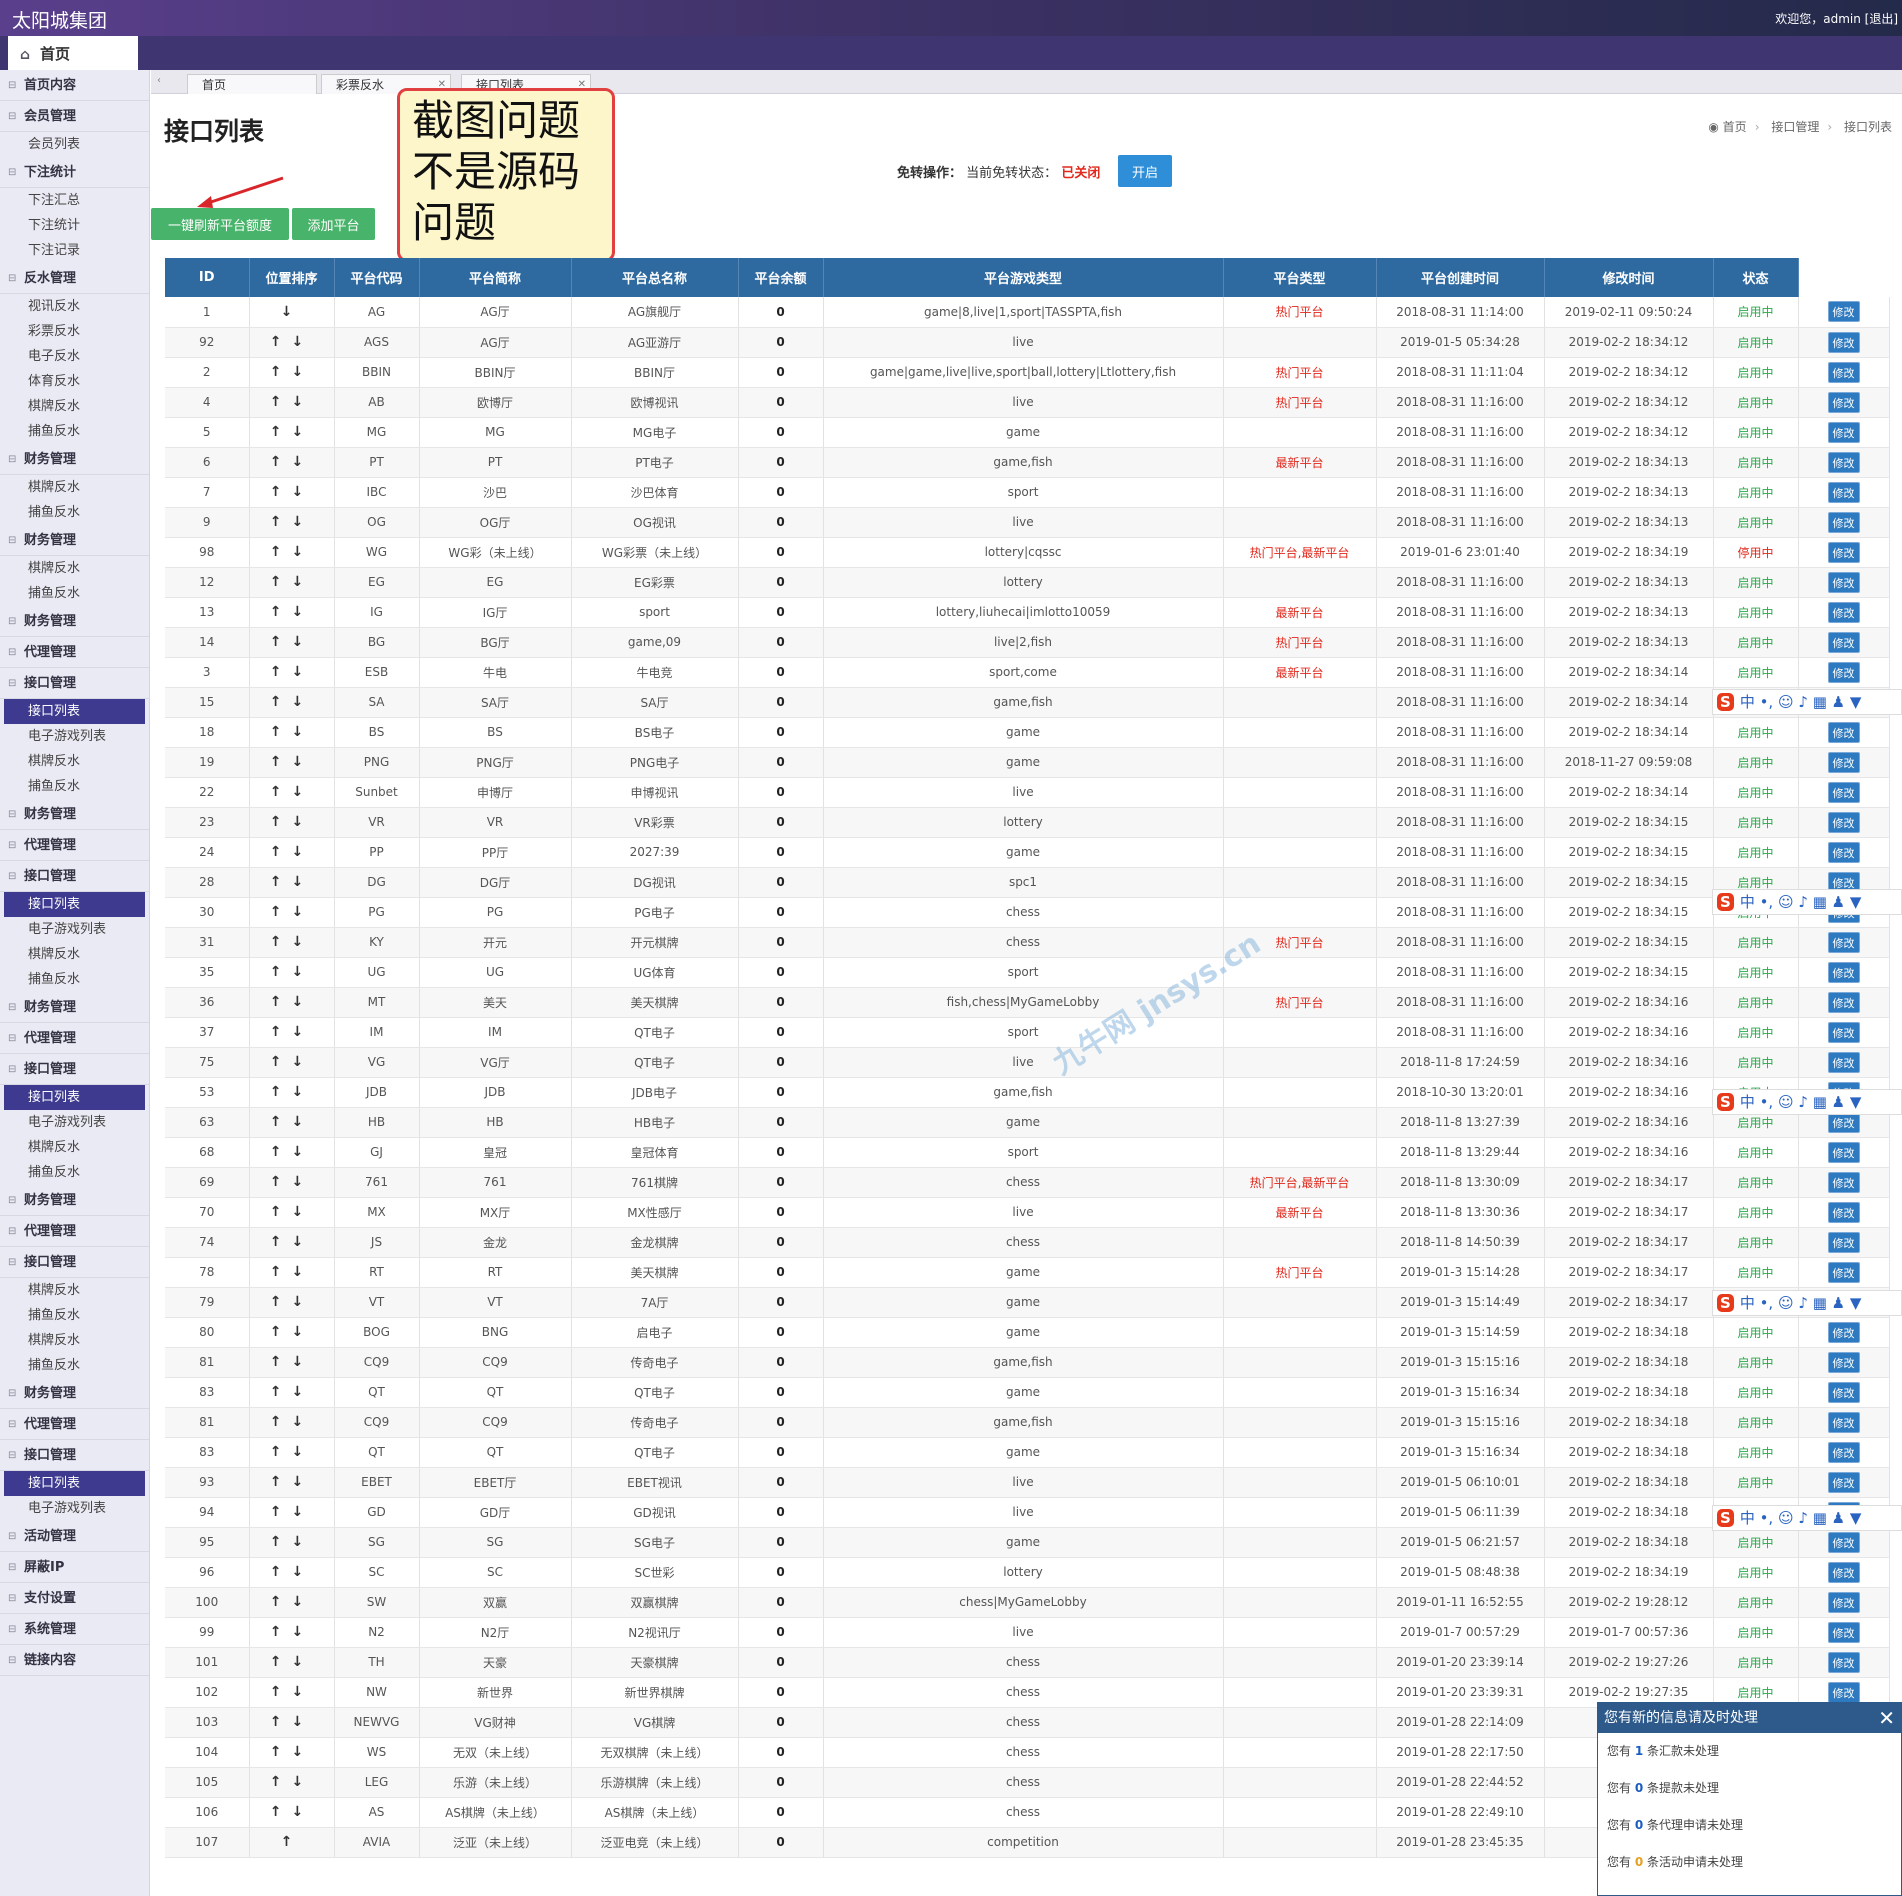 The image size is (1902, 1896). Describe the element at coordinates (1749, 1825) in the screenshot. I see `notification-line-agent: 您有 0 条代理申请未处理` at that location.